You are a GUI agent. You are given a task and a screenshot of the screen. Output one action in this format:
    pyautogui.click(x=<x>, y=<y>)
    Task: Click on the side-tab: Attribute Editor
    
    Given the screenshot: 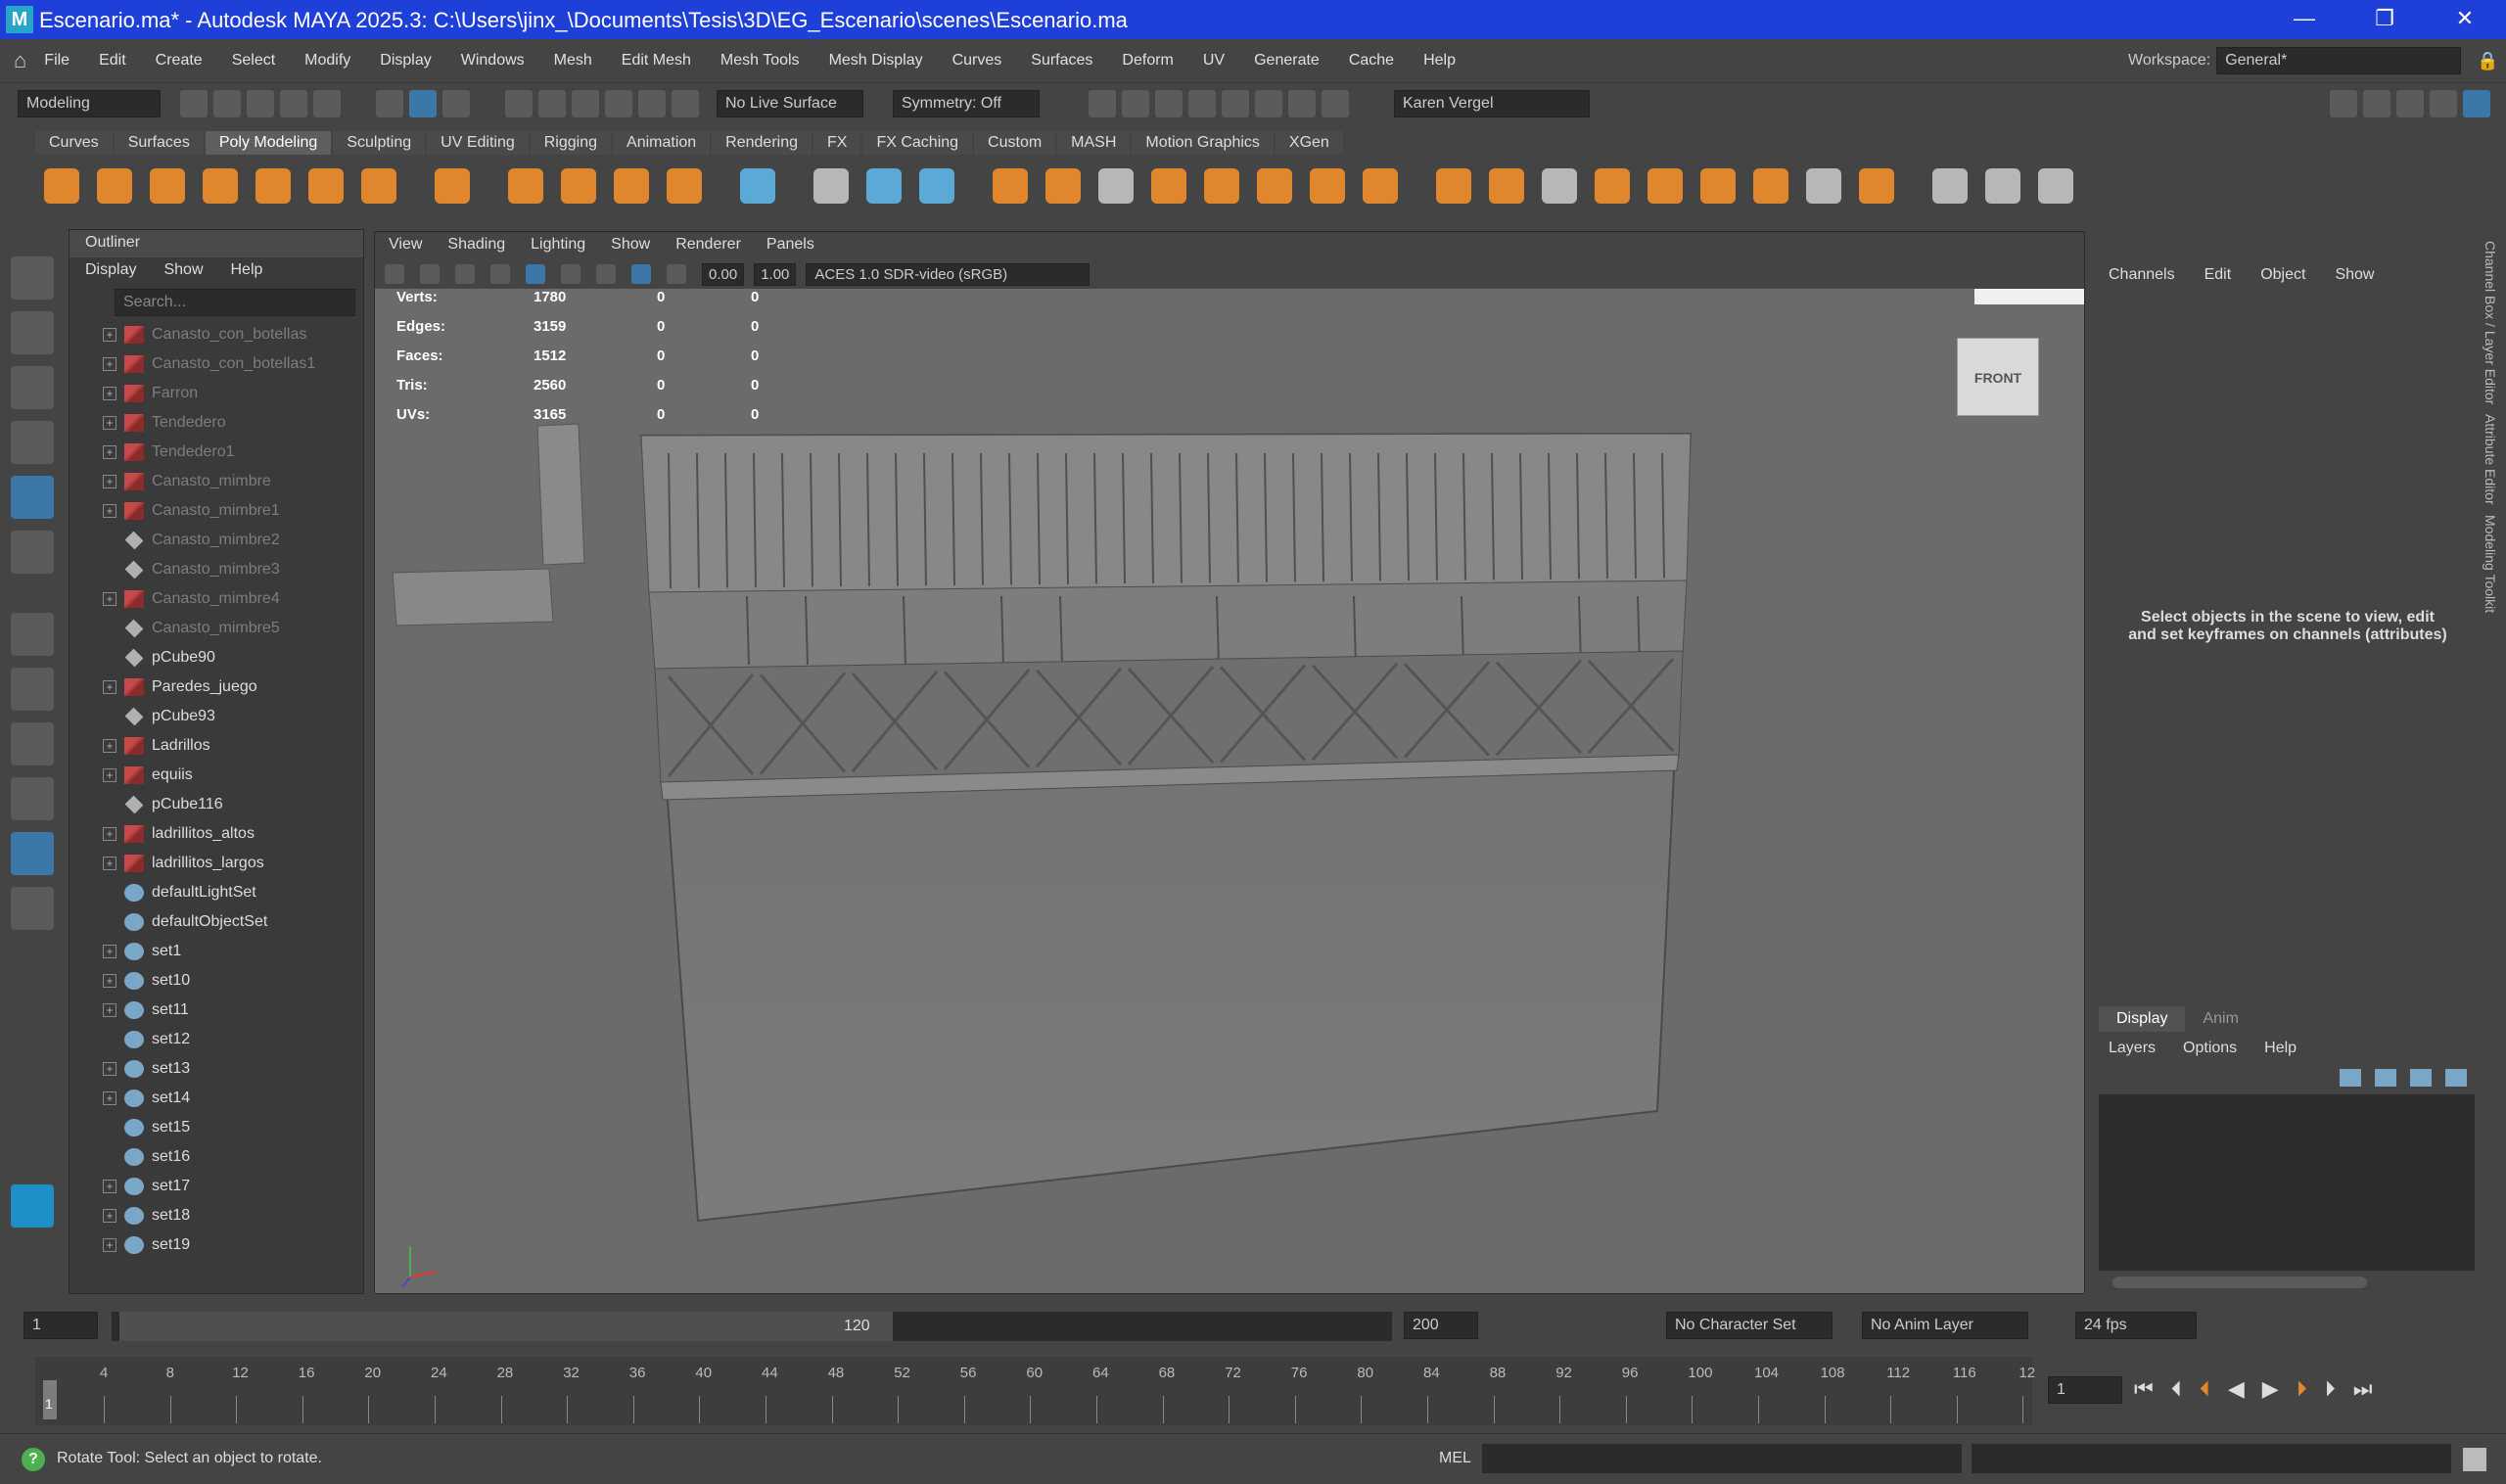 What is the action you would take?
    pyautogui.click(x=2490, y=459)
    